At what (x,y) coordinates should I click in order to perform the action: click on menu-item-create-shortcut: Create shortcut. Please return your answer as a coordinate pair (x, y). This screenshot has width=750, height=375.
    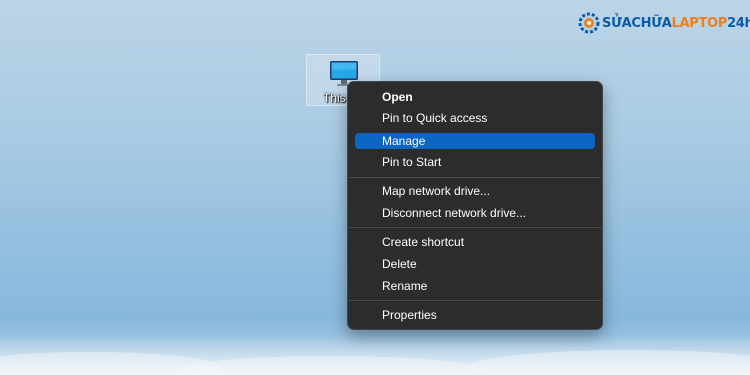
    Looking at the image, I should click on (475, 242).